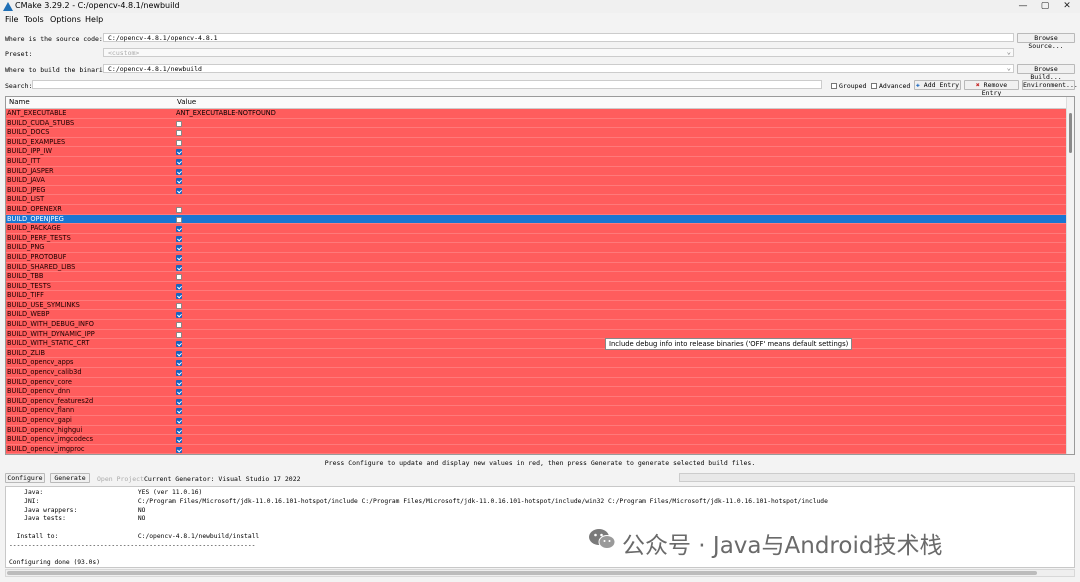  I want to click on table-row: BUILD_WITH_DEBUG_INFO, so click(536, 325).